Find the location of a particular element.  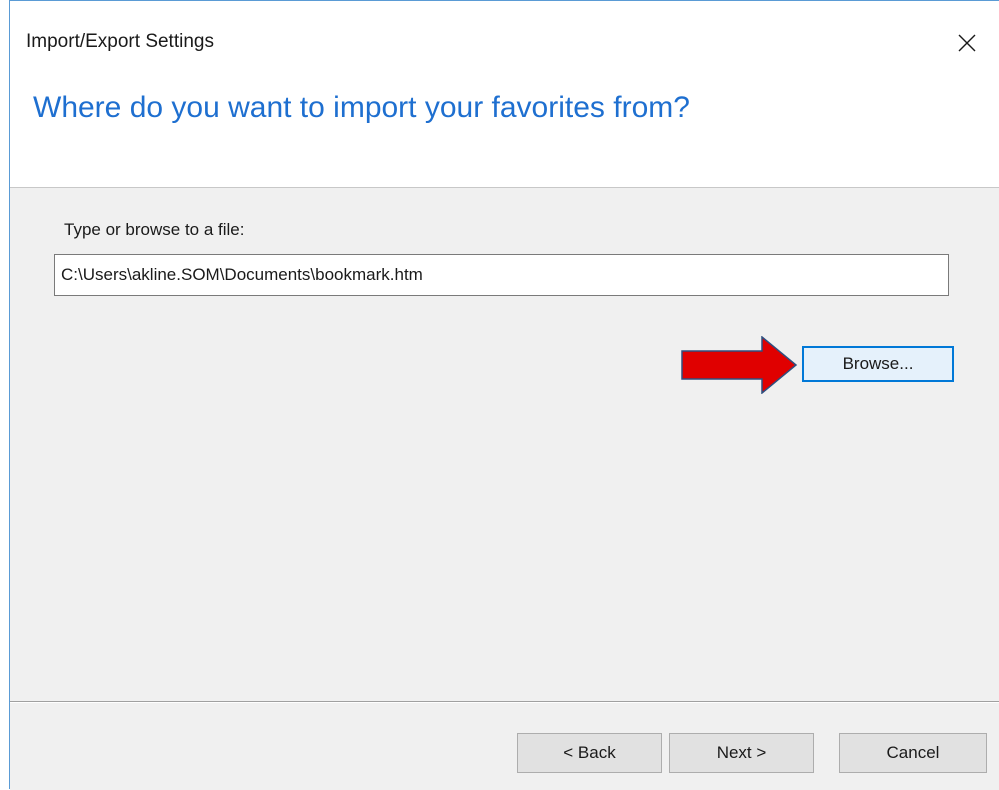

close-button is located at coordinates (967, 43).